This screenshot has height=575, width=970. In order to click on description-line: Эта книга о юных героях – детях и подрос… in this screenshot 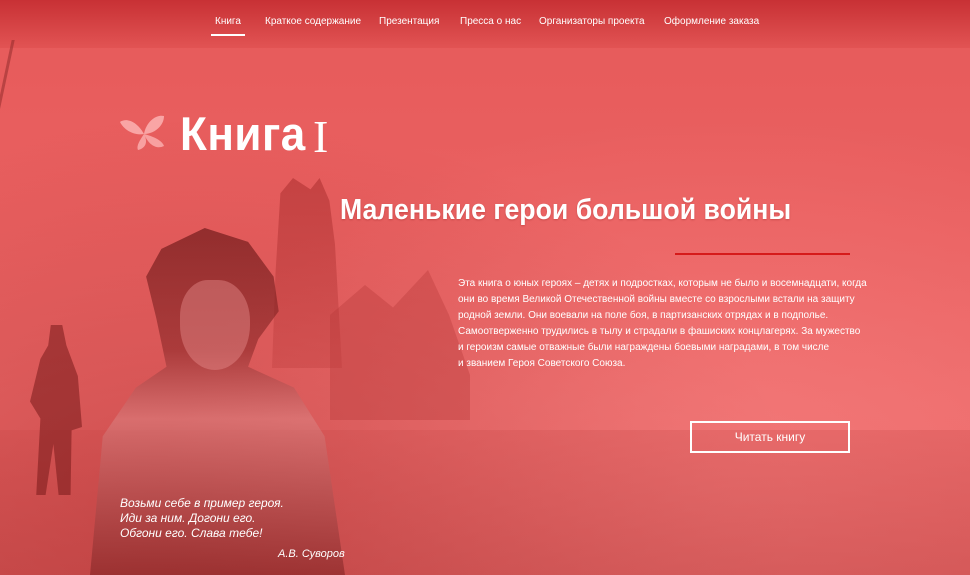, I will do `click(662, 283)`.